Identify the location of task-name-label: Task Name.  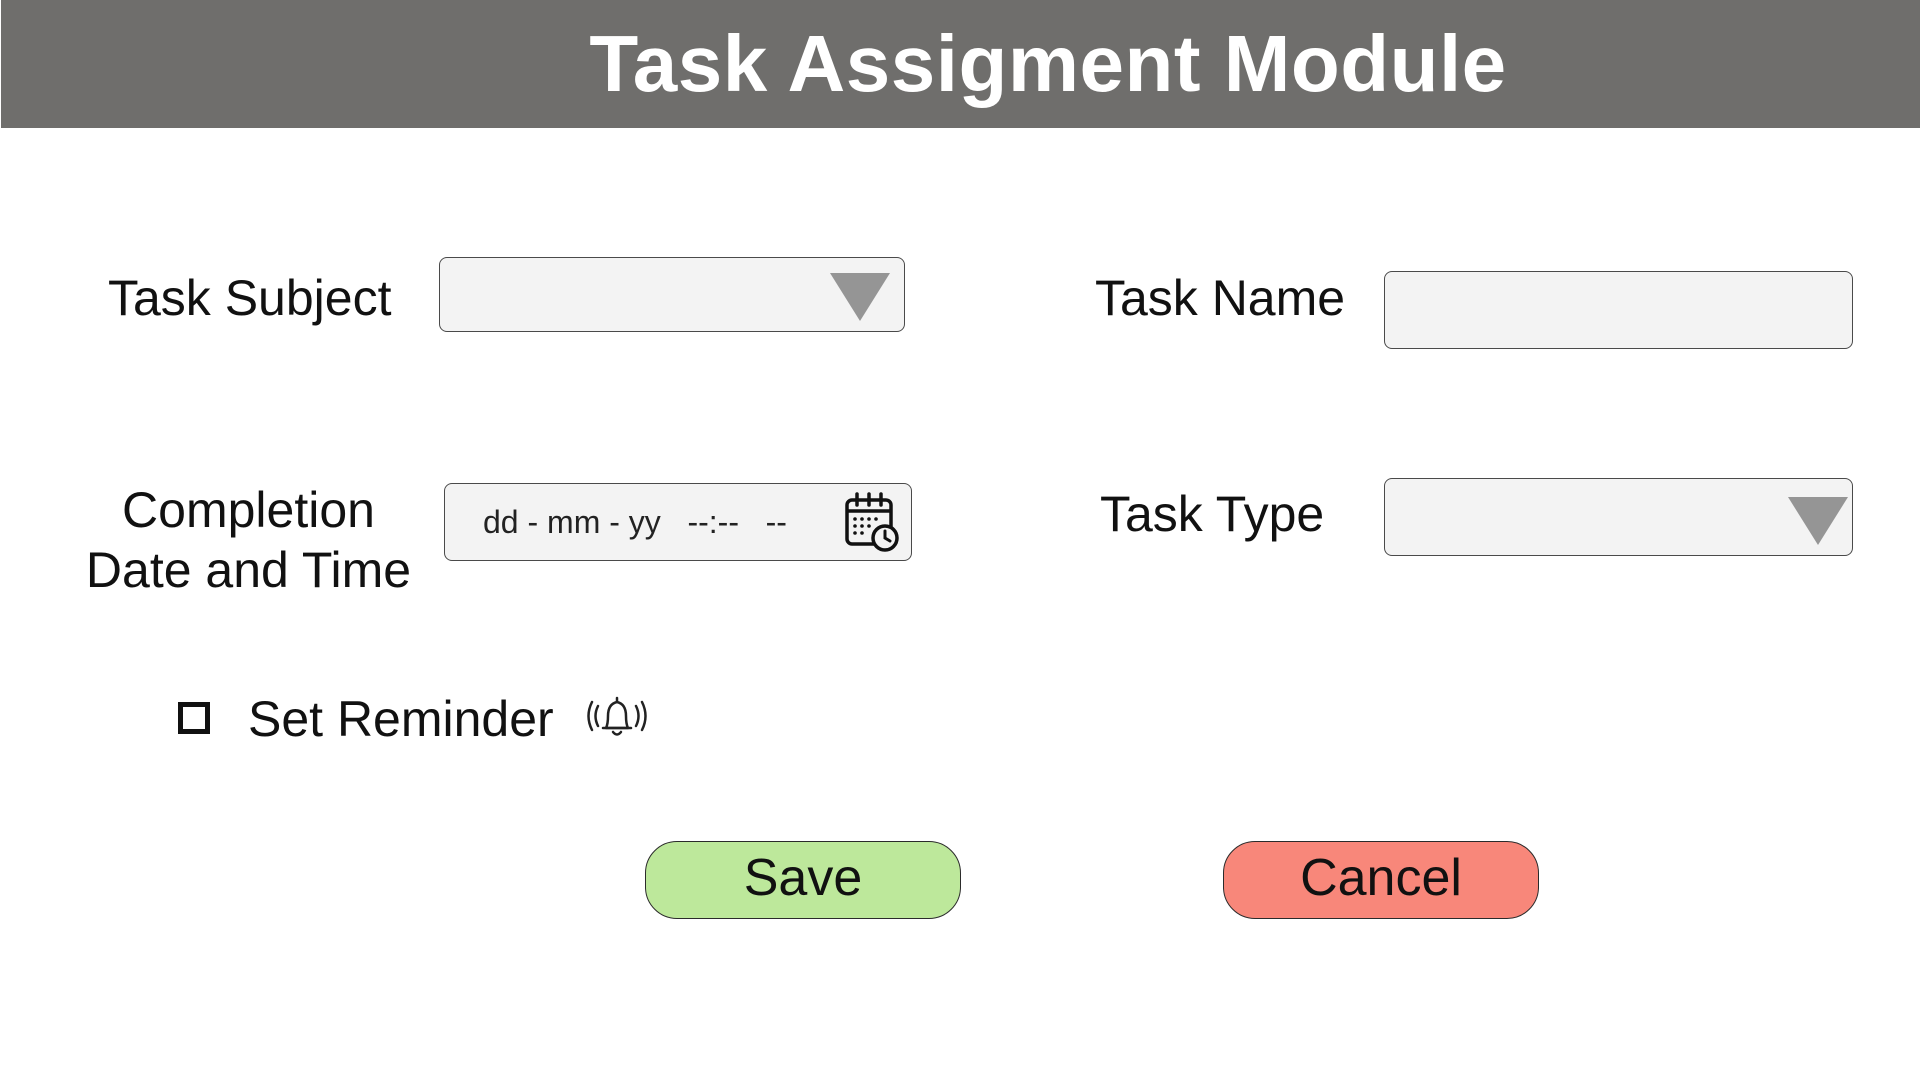
(1220, 298).